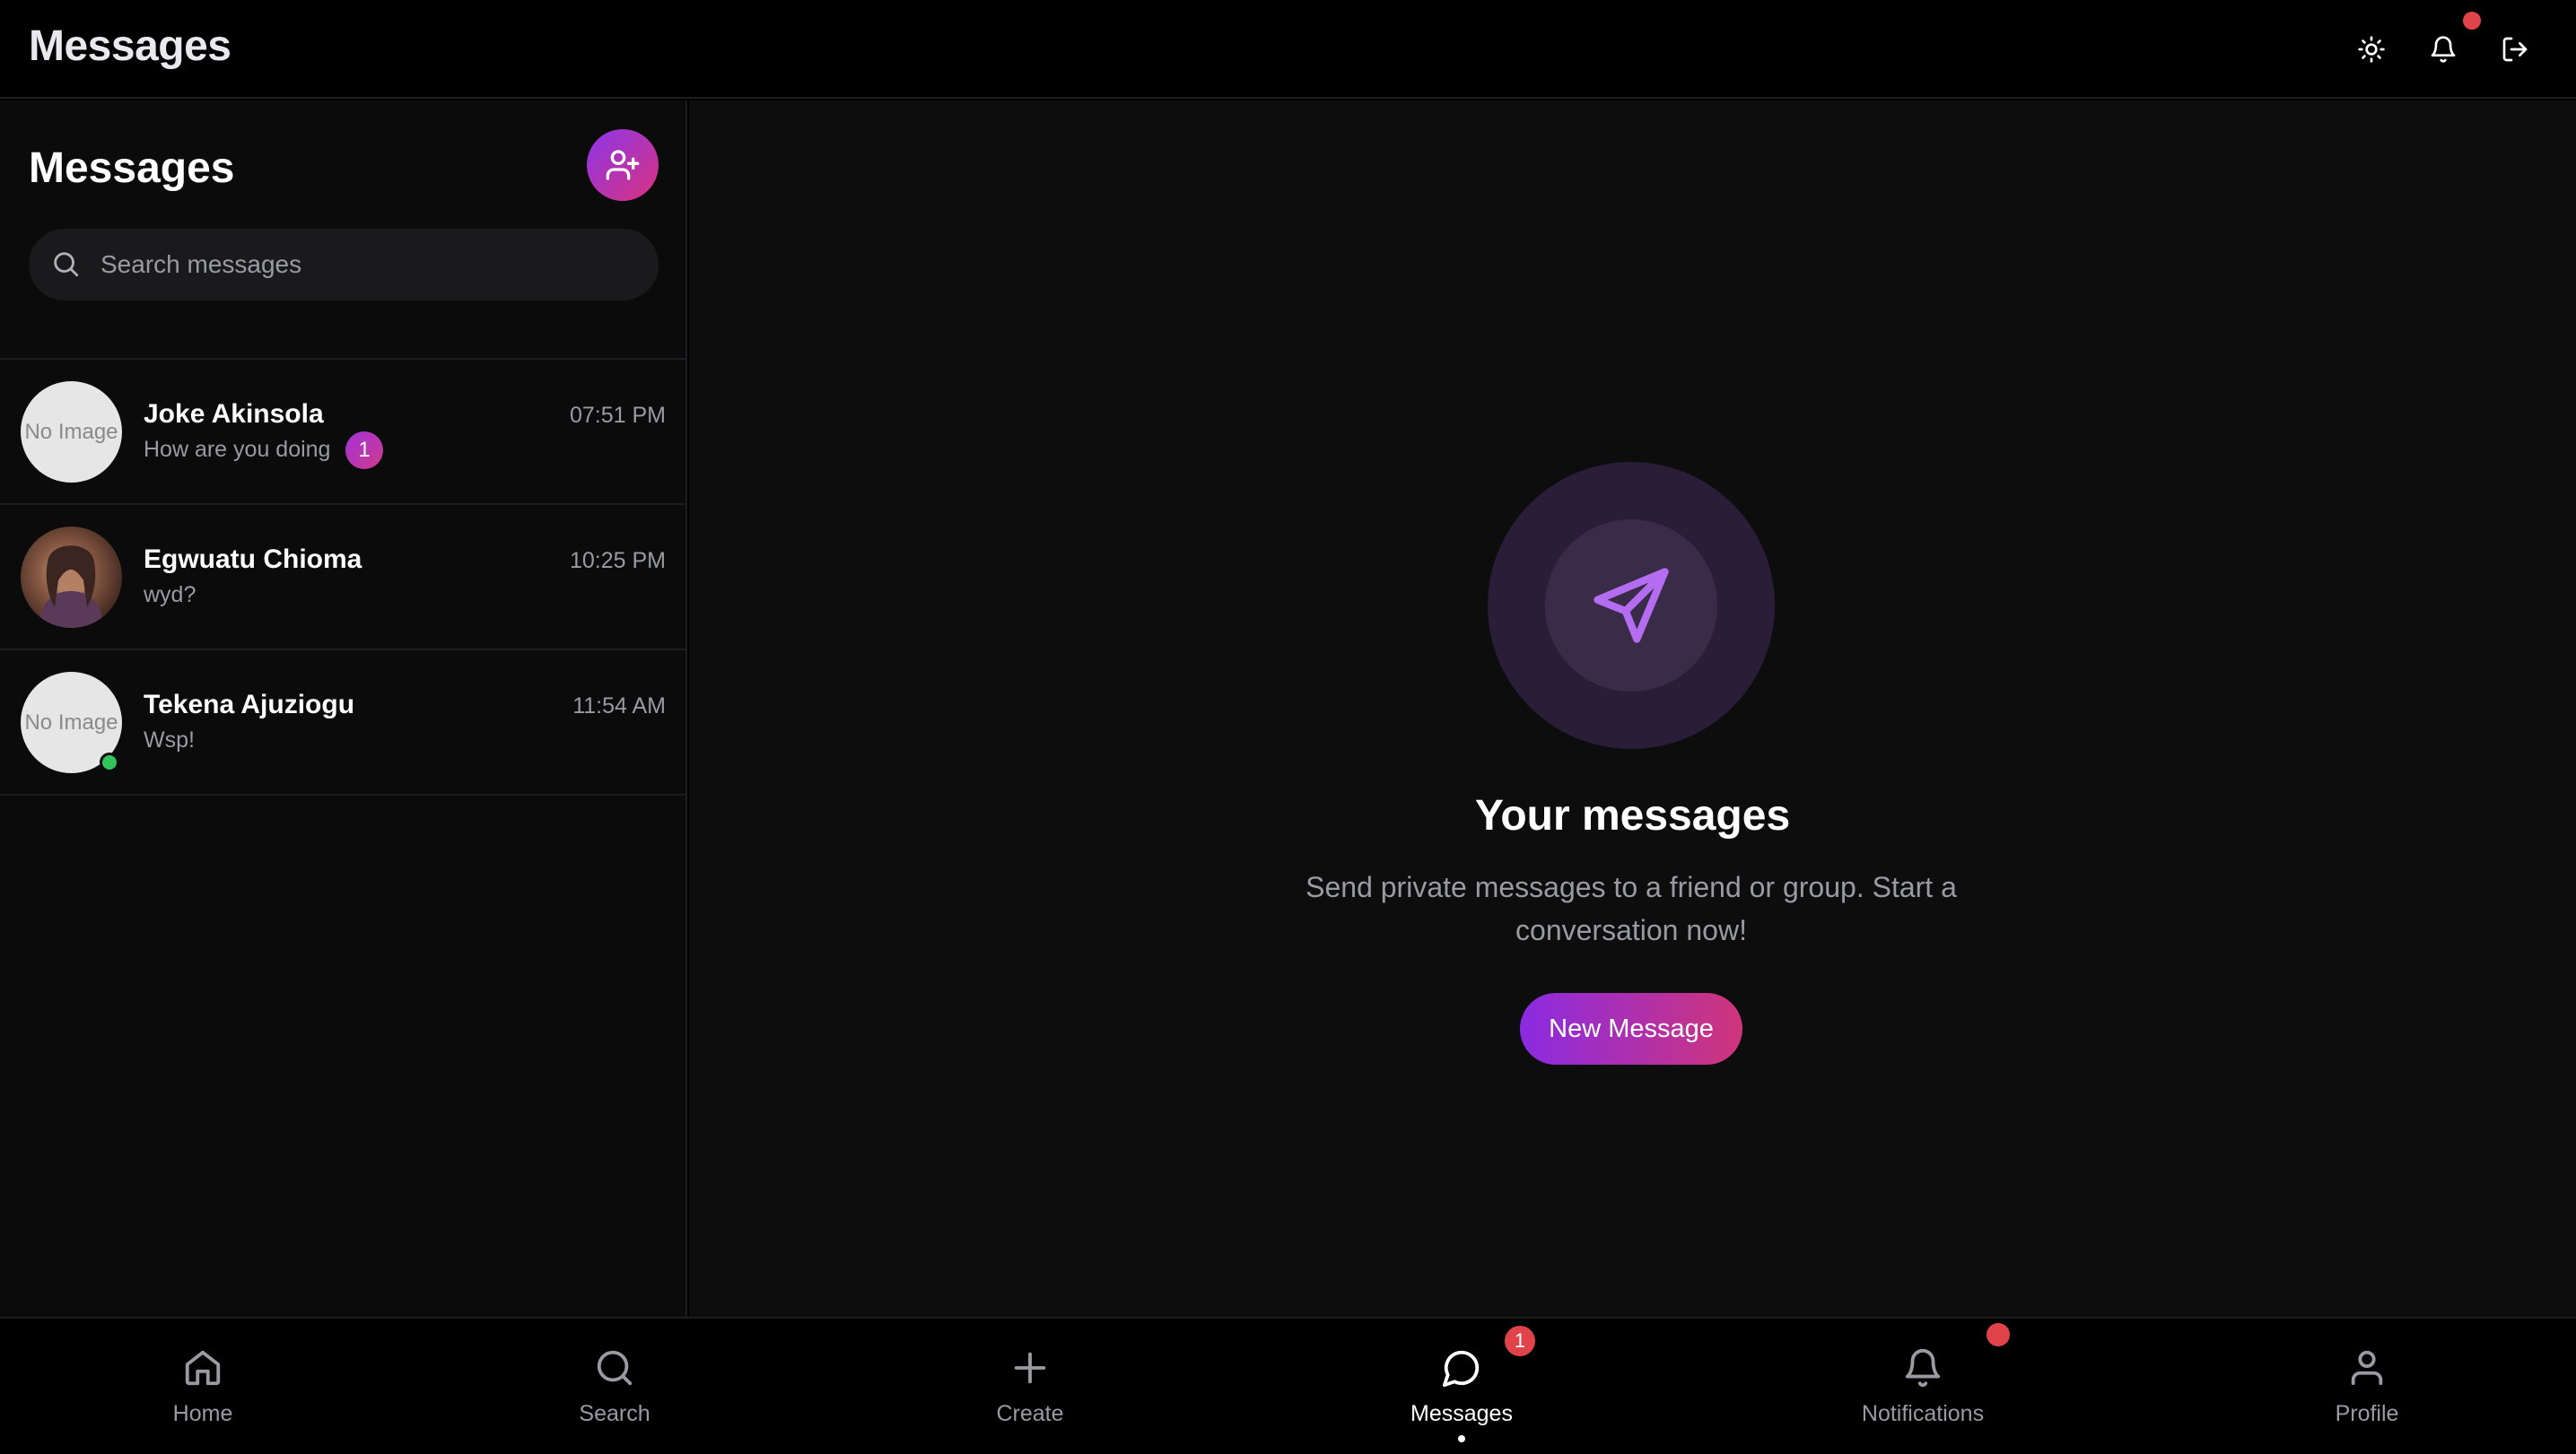 The width and height of the screenshot is (2576, 1454). Describe the element at coordinates (71, 586) in the screenshot. I see `profile-photo` at that location.